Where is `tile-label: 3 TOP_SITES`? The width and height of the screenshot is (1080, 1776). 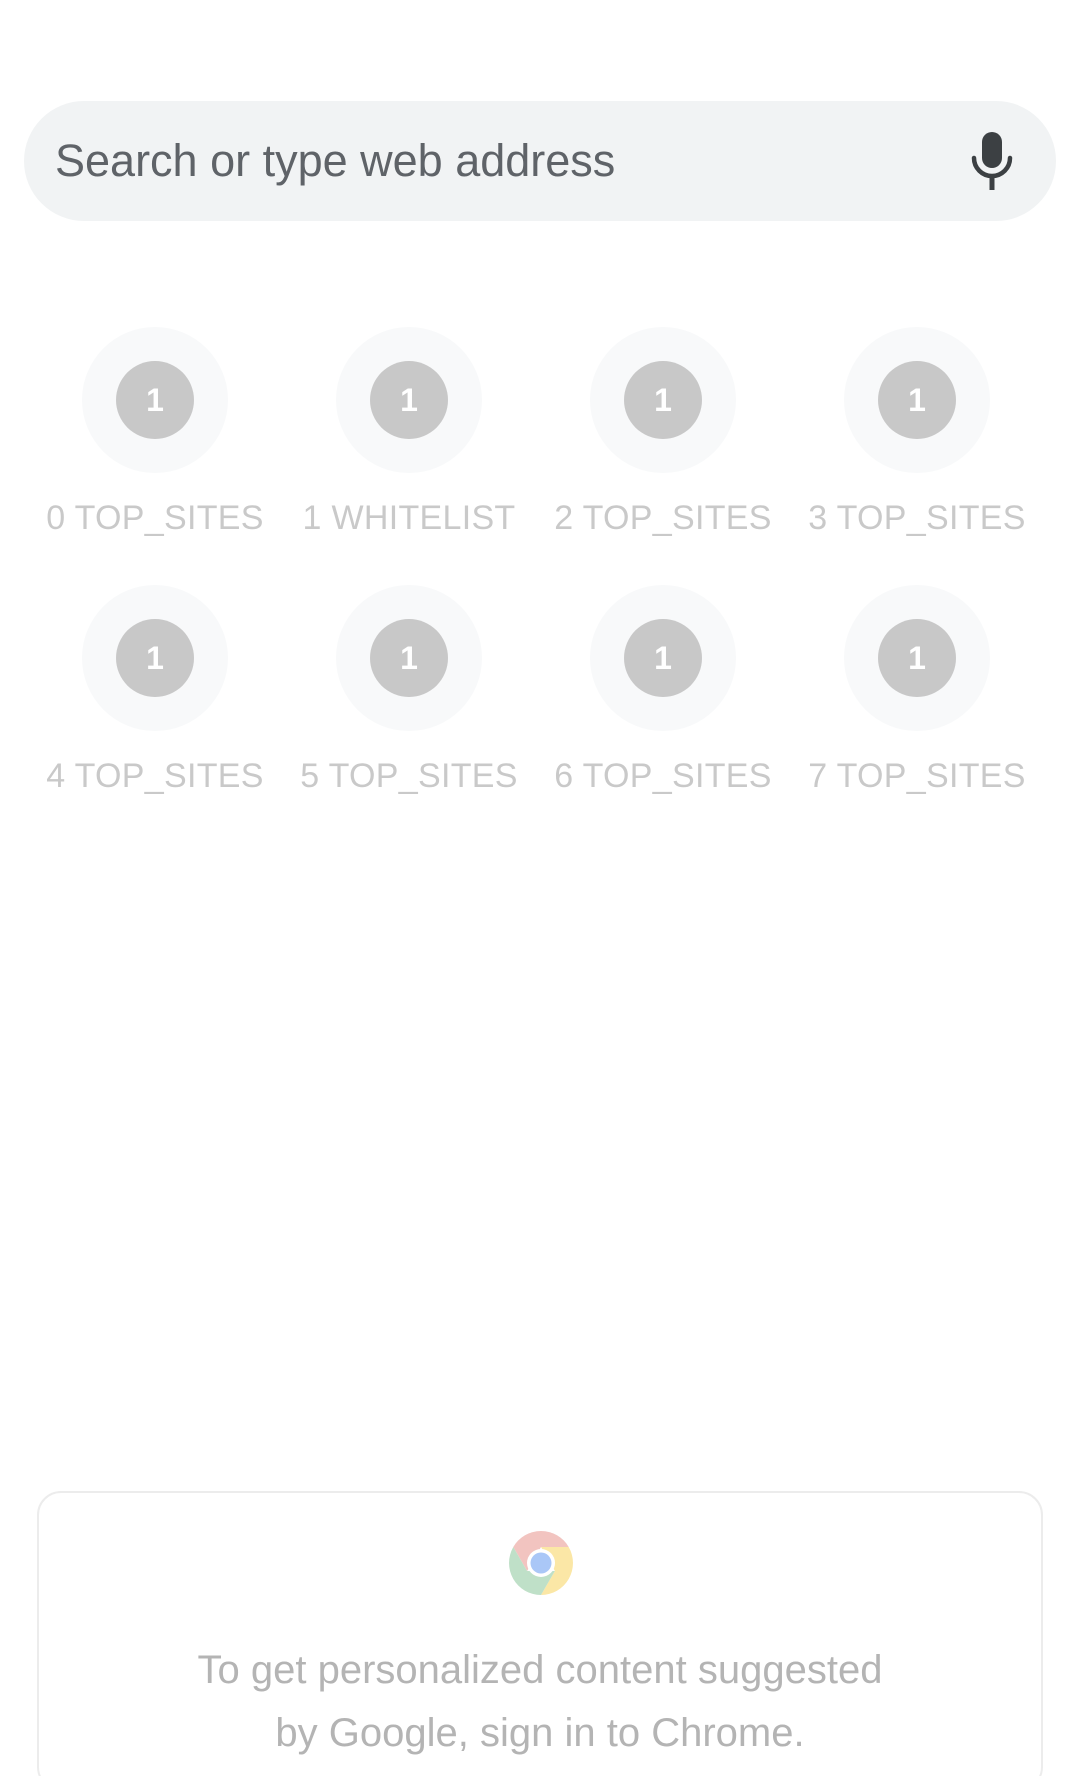 tile-label: 3 TOP_SITES is located at coordinates (917, 518).